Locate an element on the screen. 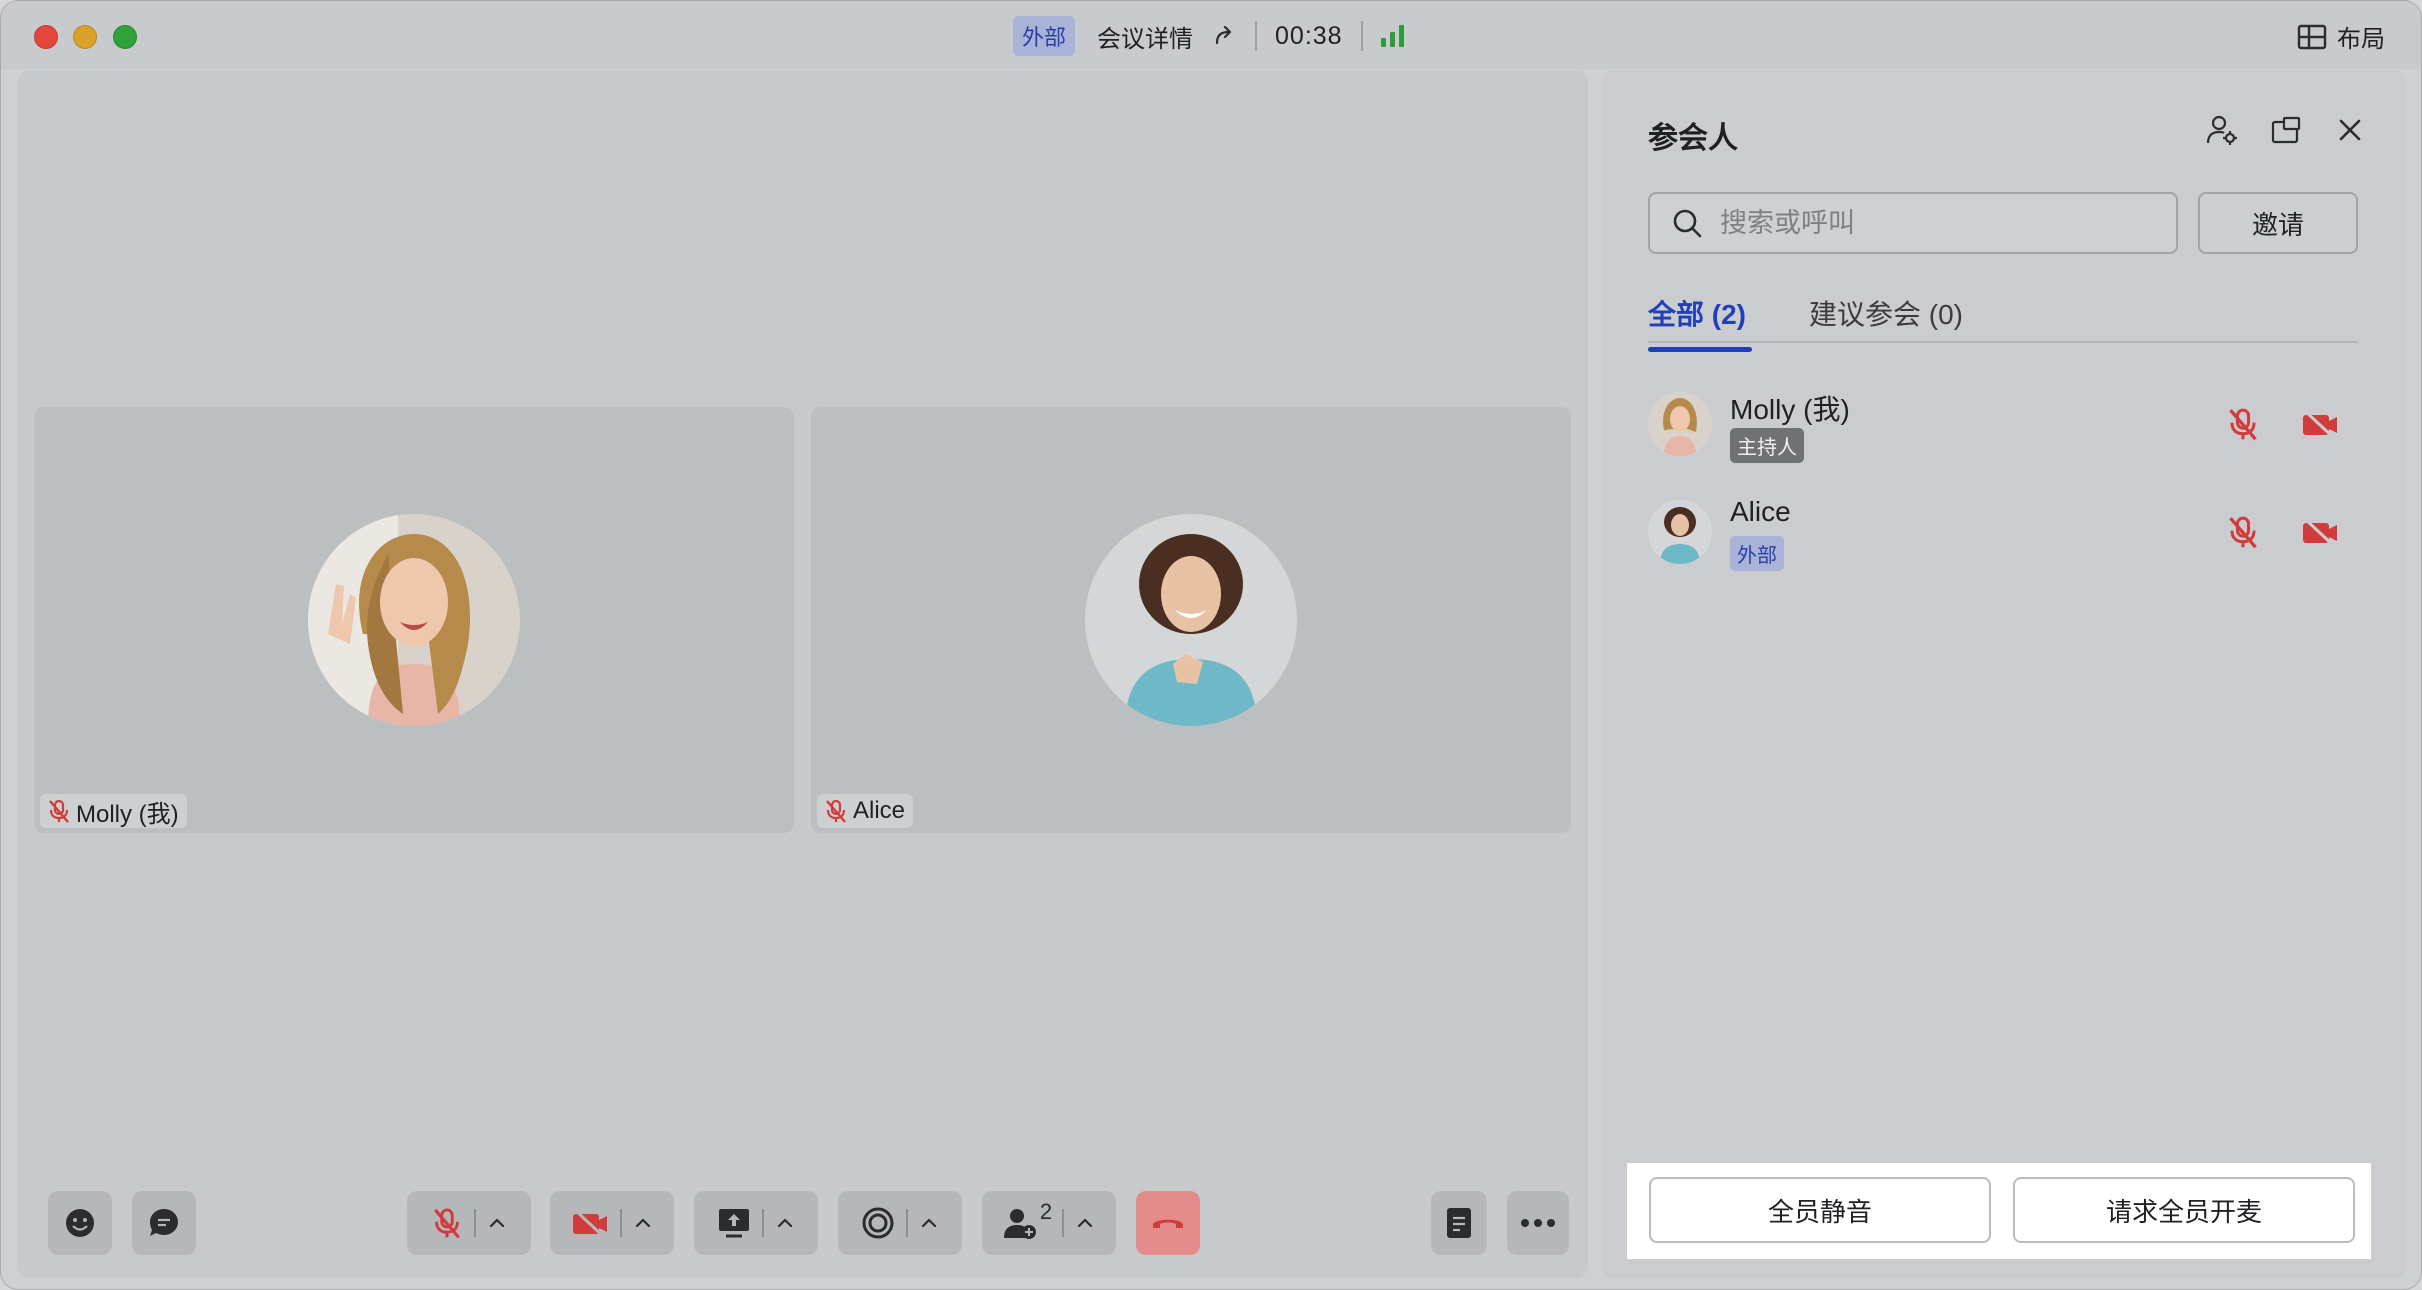 This screenshot has width=2422, height=1290. video-tile: Molly (我) is located at coordinates (414, 620).